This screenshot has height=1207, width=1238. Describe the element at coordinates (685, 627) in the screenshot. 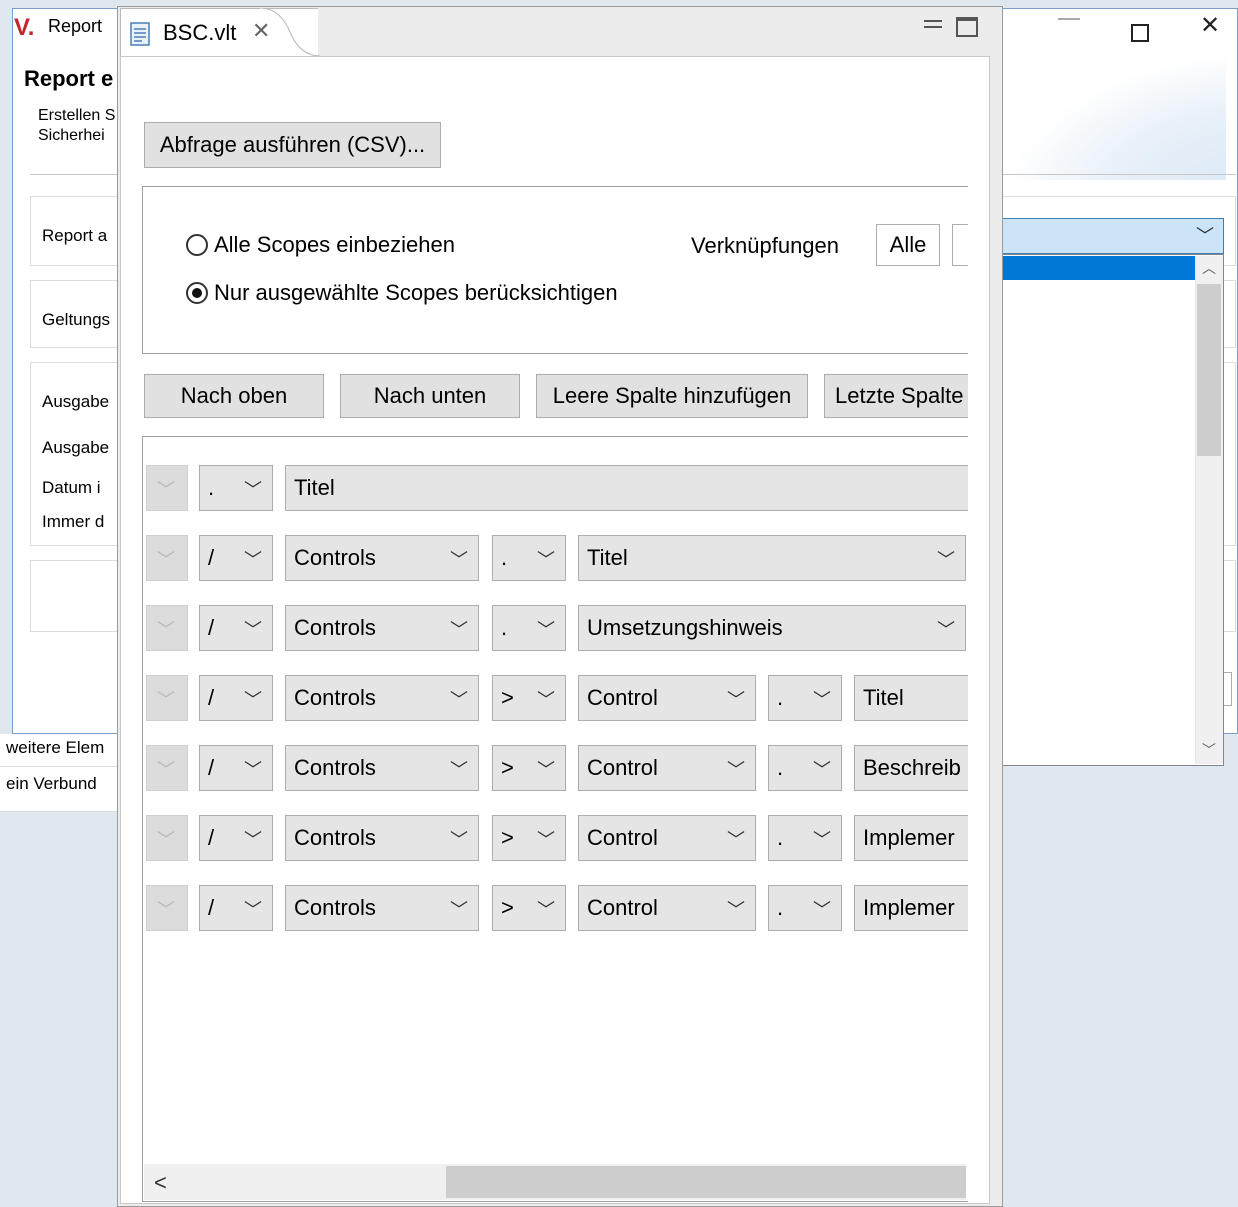

I see `select-value: Umsetzungshinweis` at that location.